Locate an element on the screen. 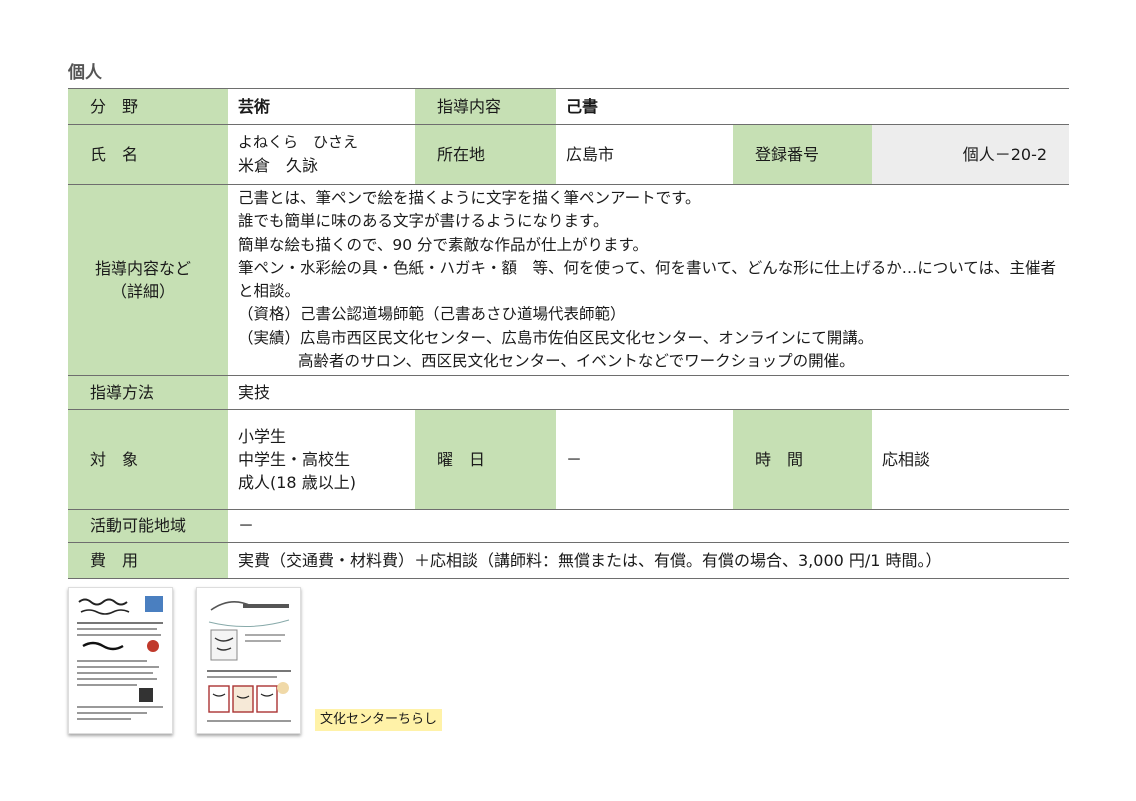  field-value: 芸術 is located at coordinates (321, 106).